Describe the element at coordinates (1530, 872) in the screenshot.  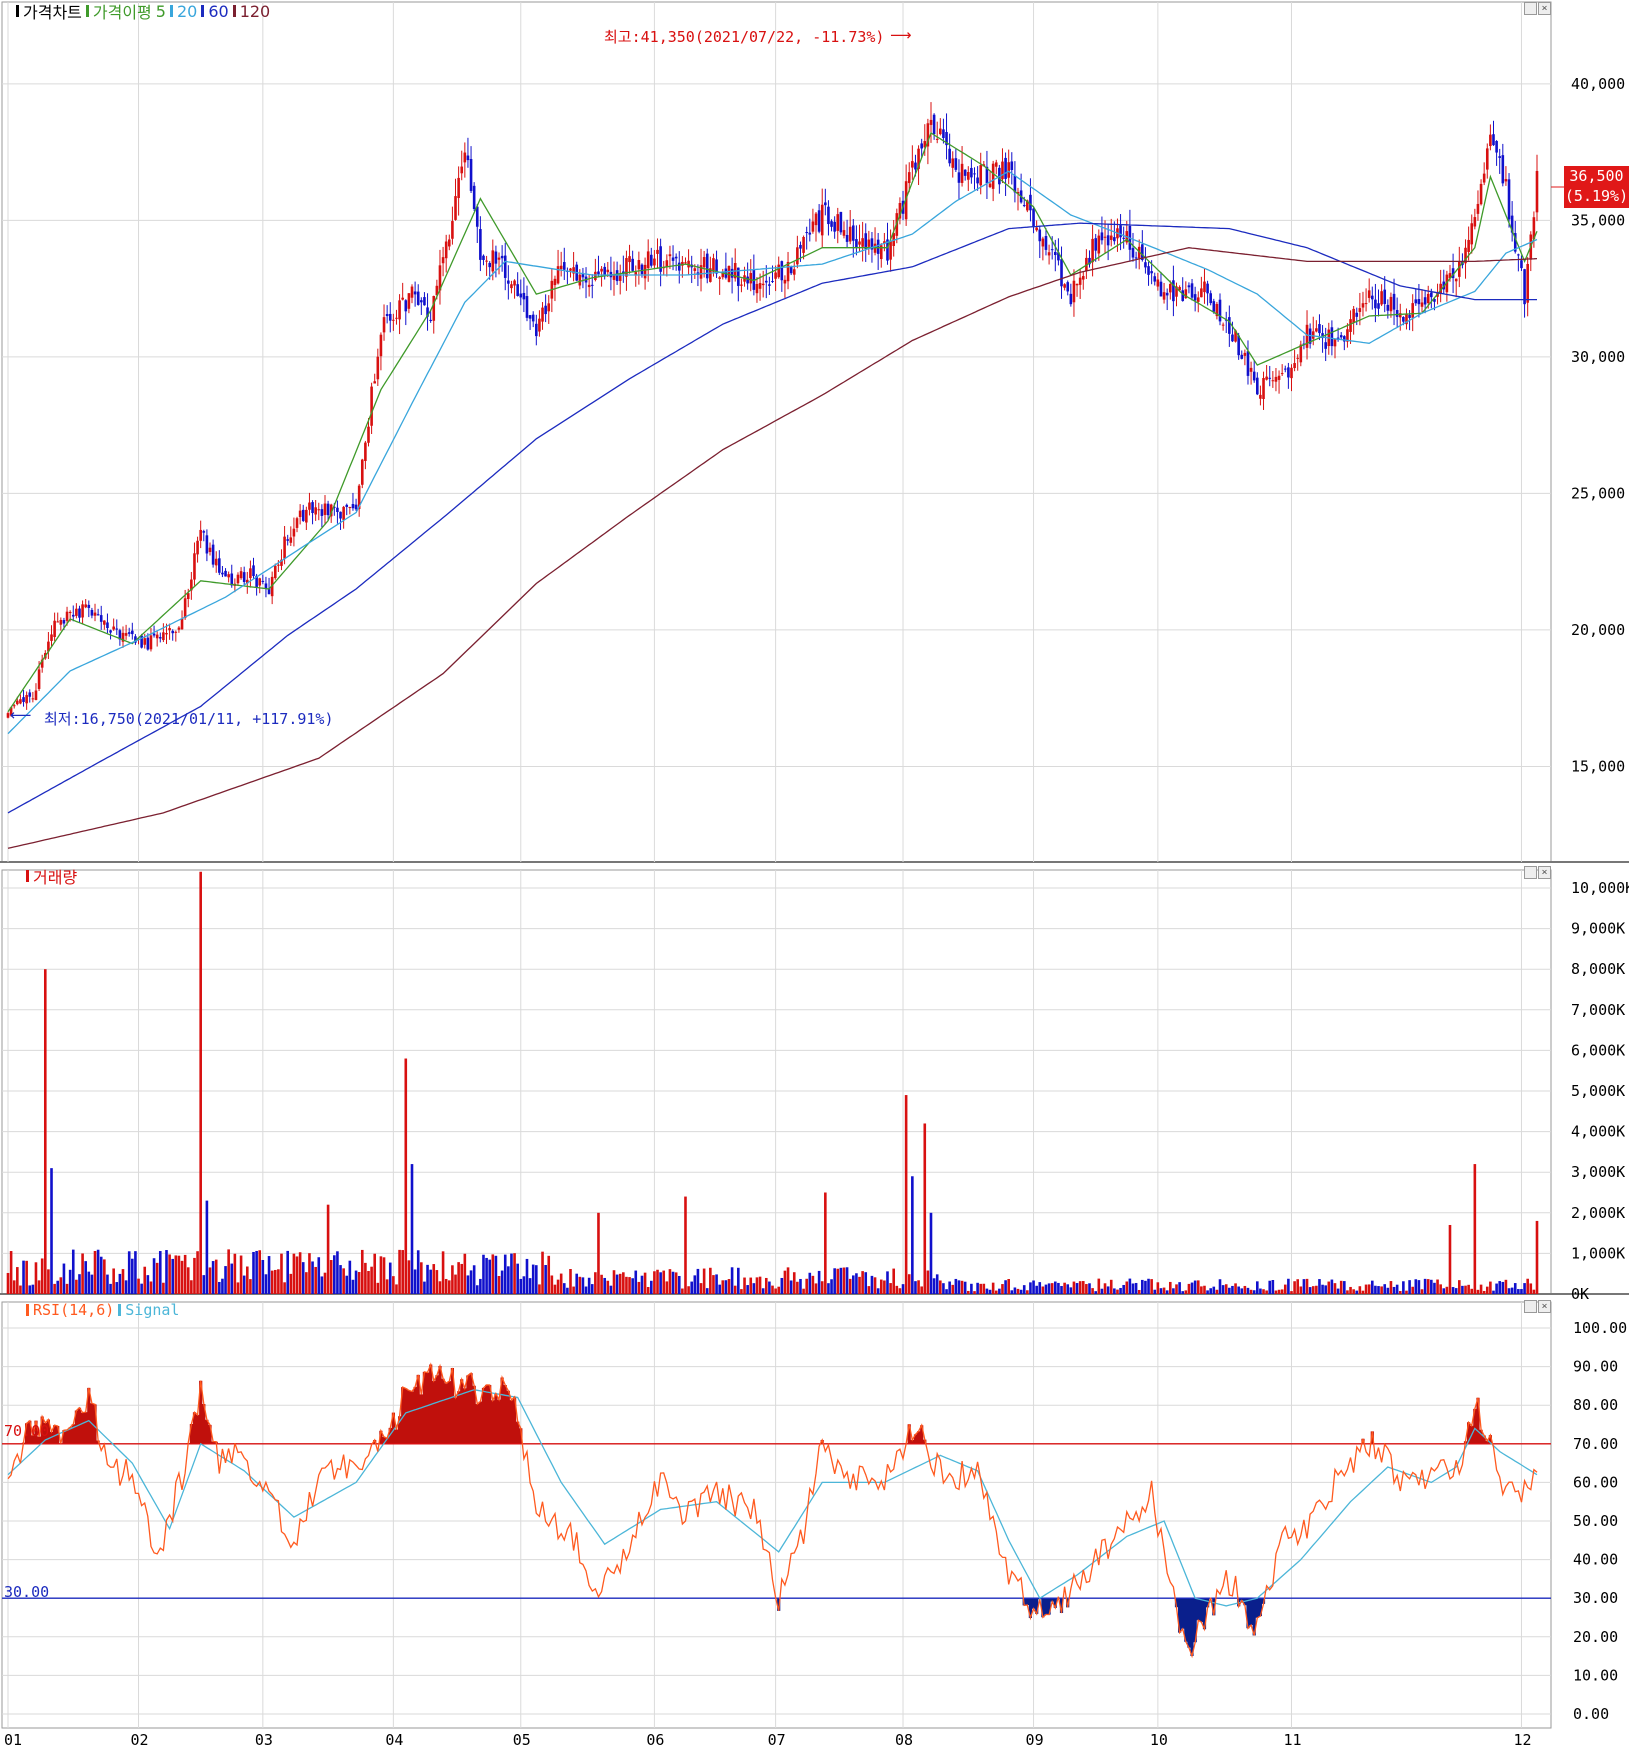
I see `volume-pane-minimize-button` at that location.